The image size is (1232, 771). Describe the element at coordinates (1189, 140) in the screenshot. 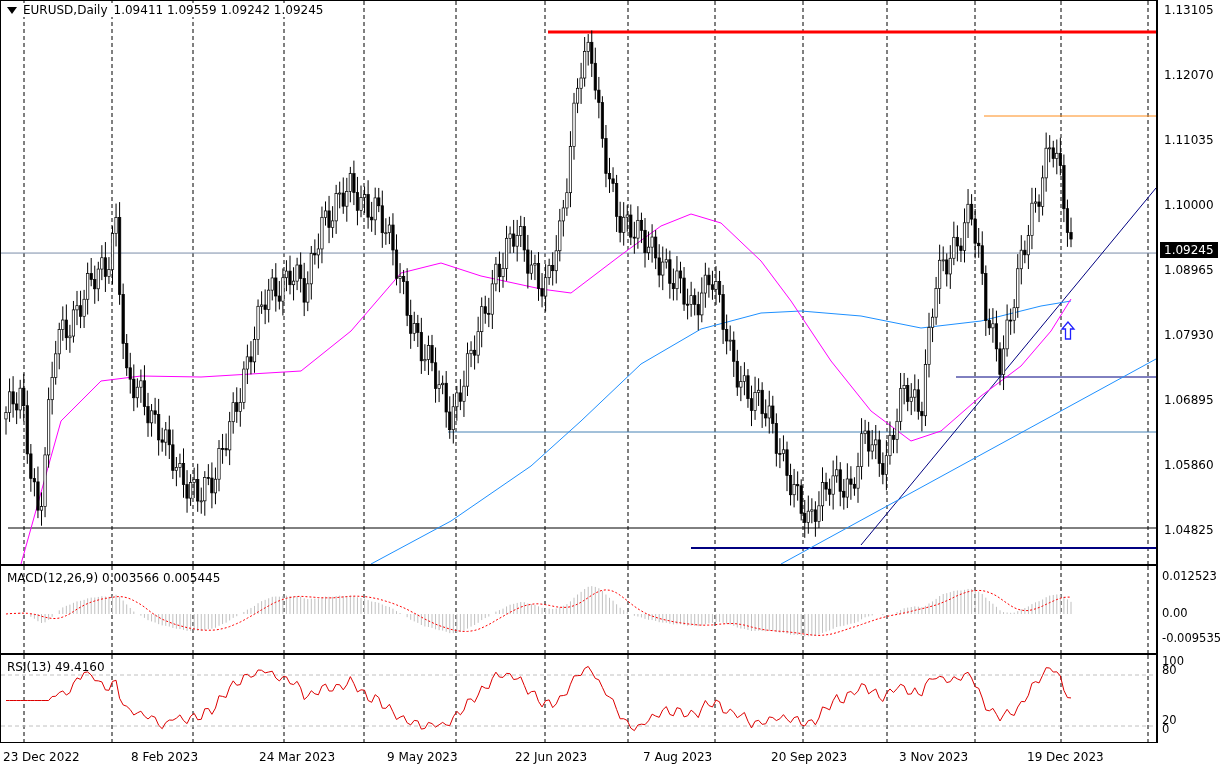

I see `price-label: 1.11035` at that location.